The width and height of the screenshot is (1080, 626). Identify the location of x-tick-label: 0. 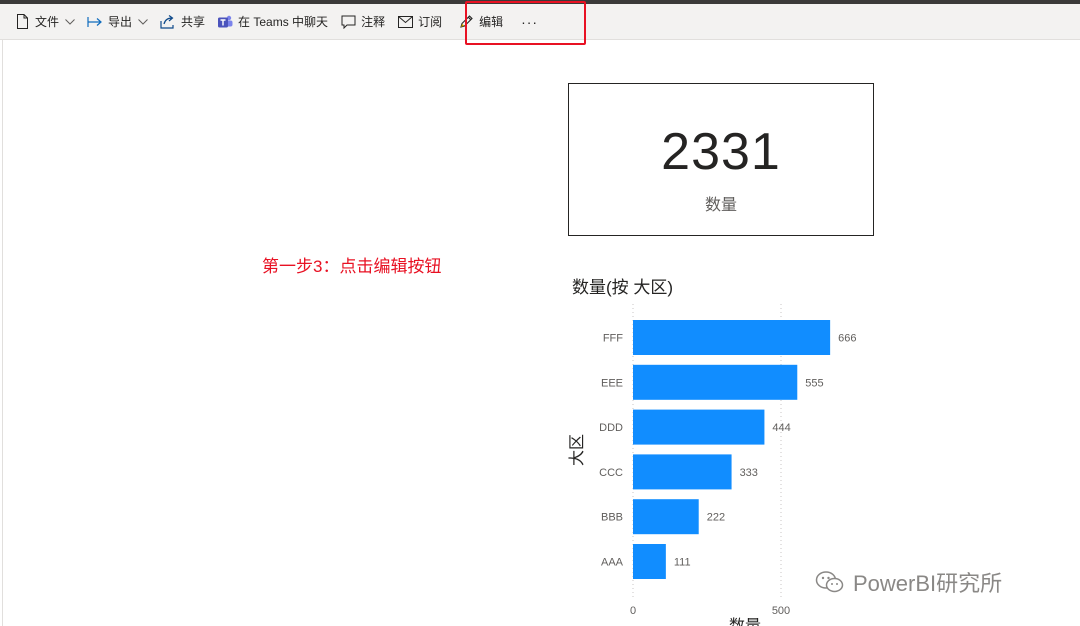
(633, 611).